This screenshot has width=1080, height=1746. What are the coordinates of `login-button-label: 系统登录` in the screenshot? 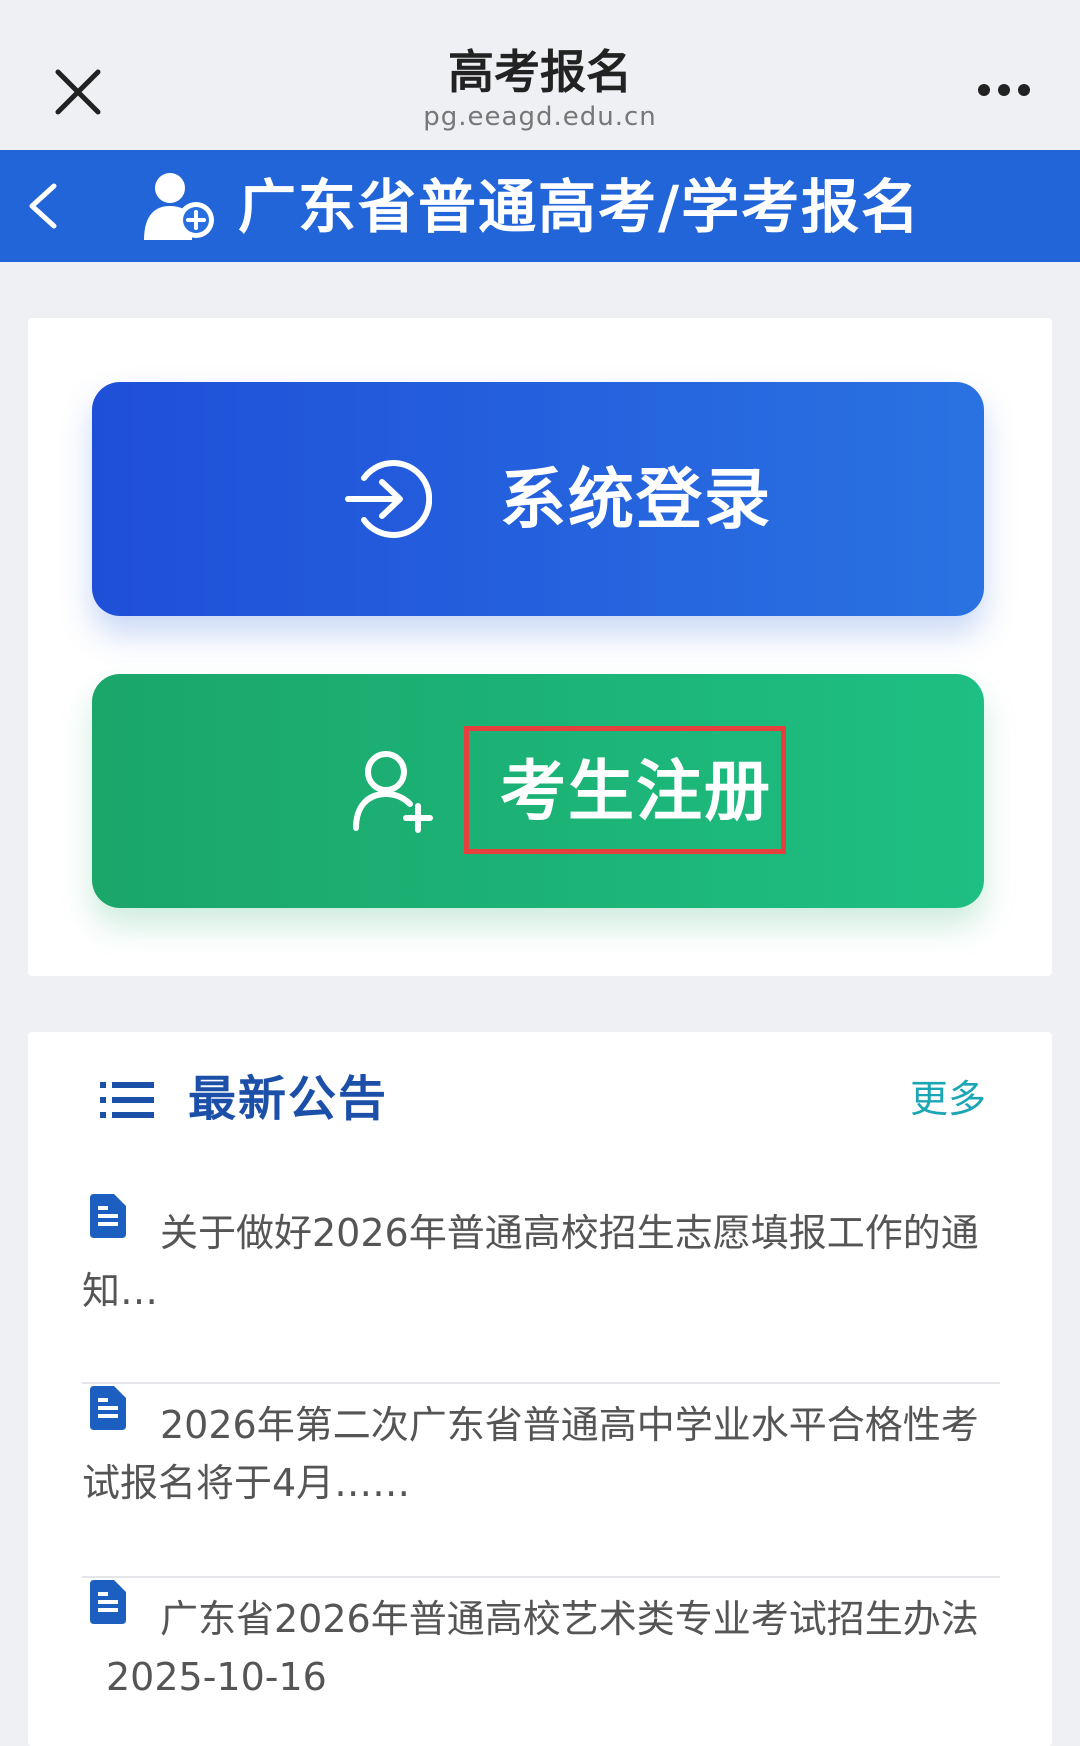 It's located at (636, 499).